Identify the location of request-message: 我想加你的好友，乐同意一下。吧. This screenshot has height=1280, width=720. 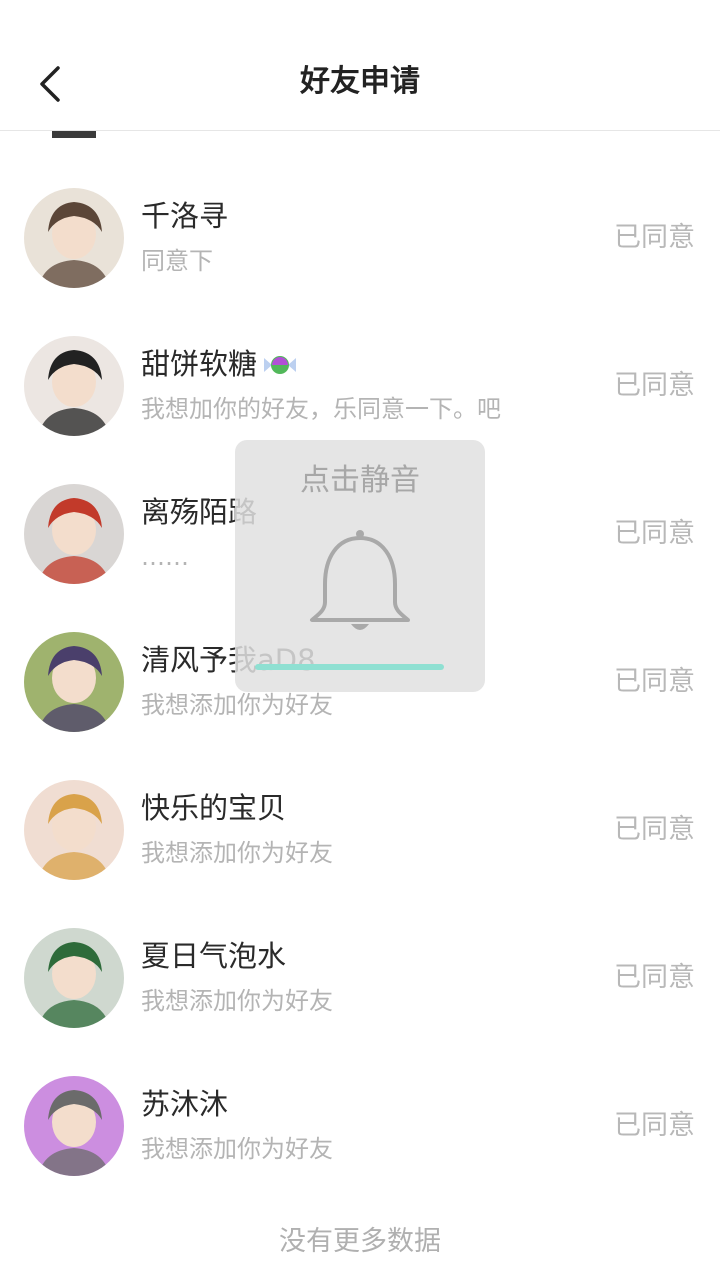
(321, 409).